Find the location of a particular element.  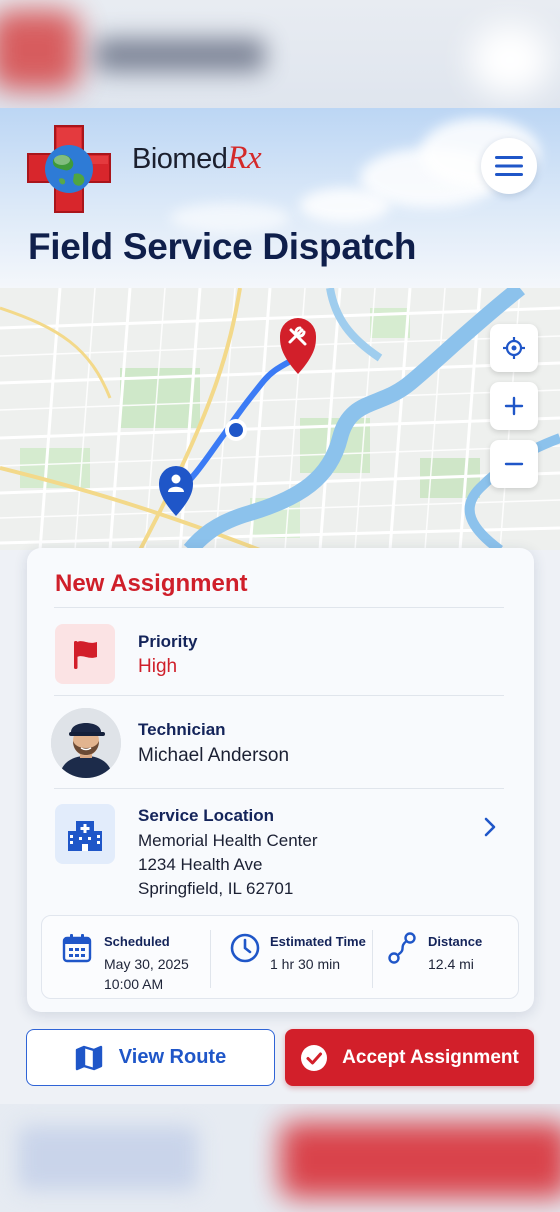

route-icon is located at coordinates (402, 948).